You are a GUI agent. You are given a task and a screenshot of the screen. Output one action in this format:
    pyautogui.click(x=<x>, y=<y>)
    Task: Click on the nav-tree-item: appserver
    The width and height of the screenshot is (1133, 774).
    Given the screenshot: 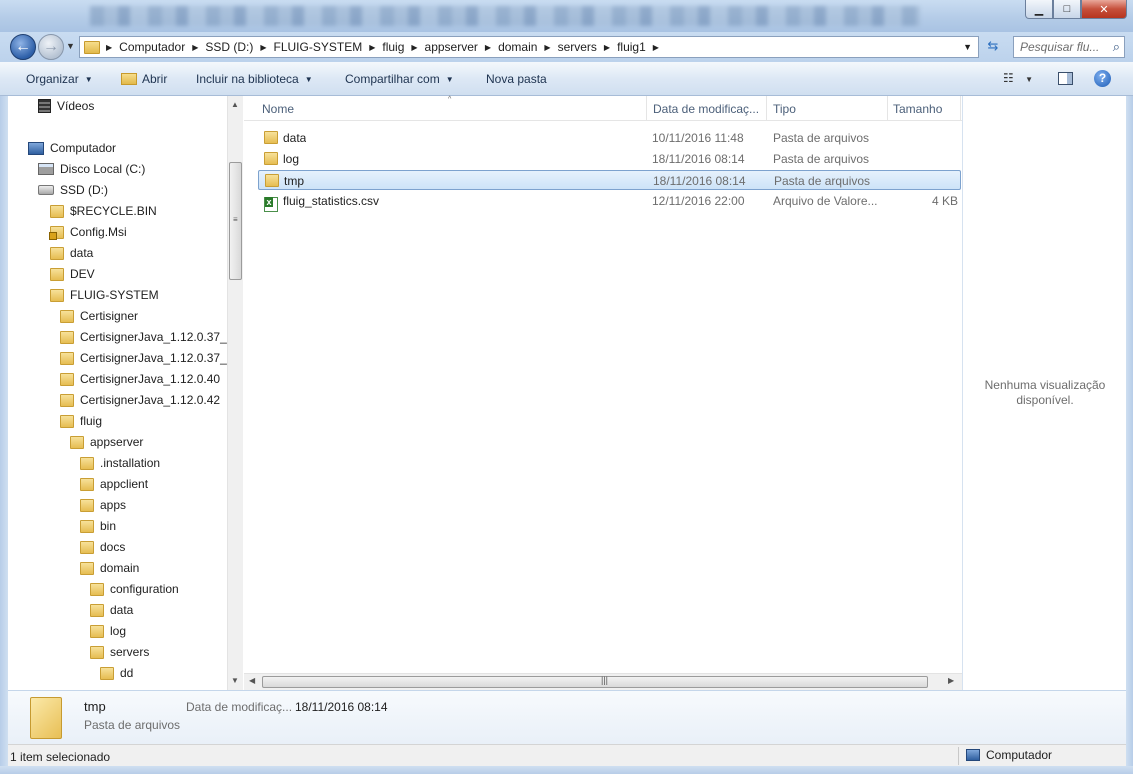 What is the action you would take?
    pyautogui.click(x=106, y=442)
    